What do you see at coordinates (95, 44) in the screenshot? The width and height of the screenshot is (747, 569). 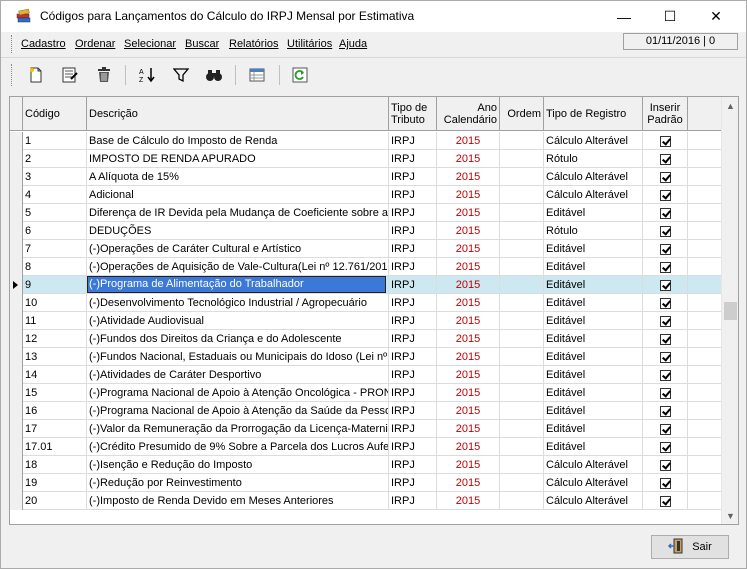 I see `menu-ordenar: Ordenar` at bounding box center [95, 44].